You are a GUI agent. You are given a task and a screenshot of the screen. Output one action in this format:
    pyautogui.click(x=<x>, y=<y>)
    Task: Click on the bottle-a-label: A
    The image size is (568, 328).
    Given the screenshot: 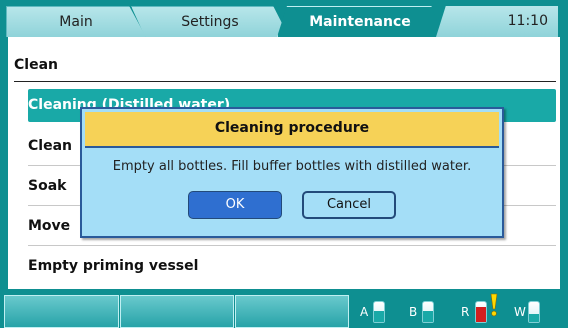 What is the action you would take?
    pyautogui.click(x=364, y=312)
    